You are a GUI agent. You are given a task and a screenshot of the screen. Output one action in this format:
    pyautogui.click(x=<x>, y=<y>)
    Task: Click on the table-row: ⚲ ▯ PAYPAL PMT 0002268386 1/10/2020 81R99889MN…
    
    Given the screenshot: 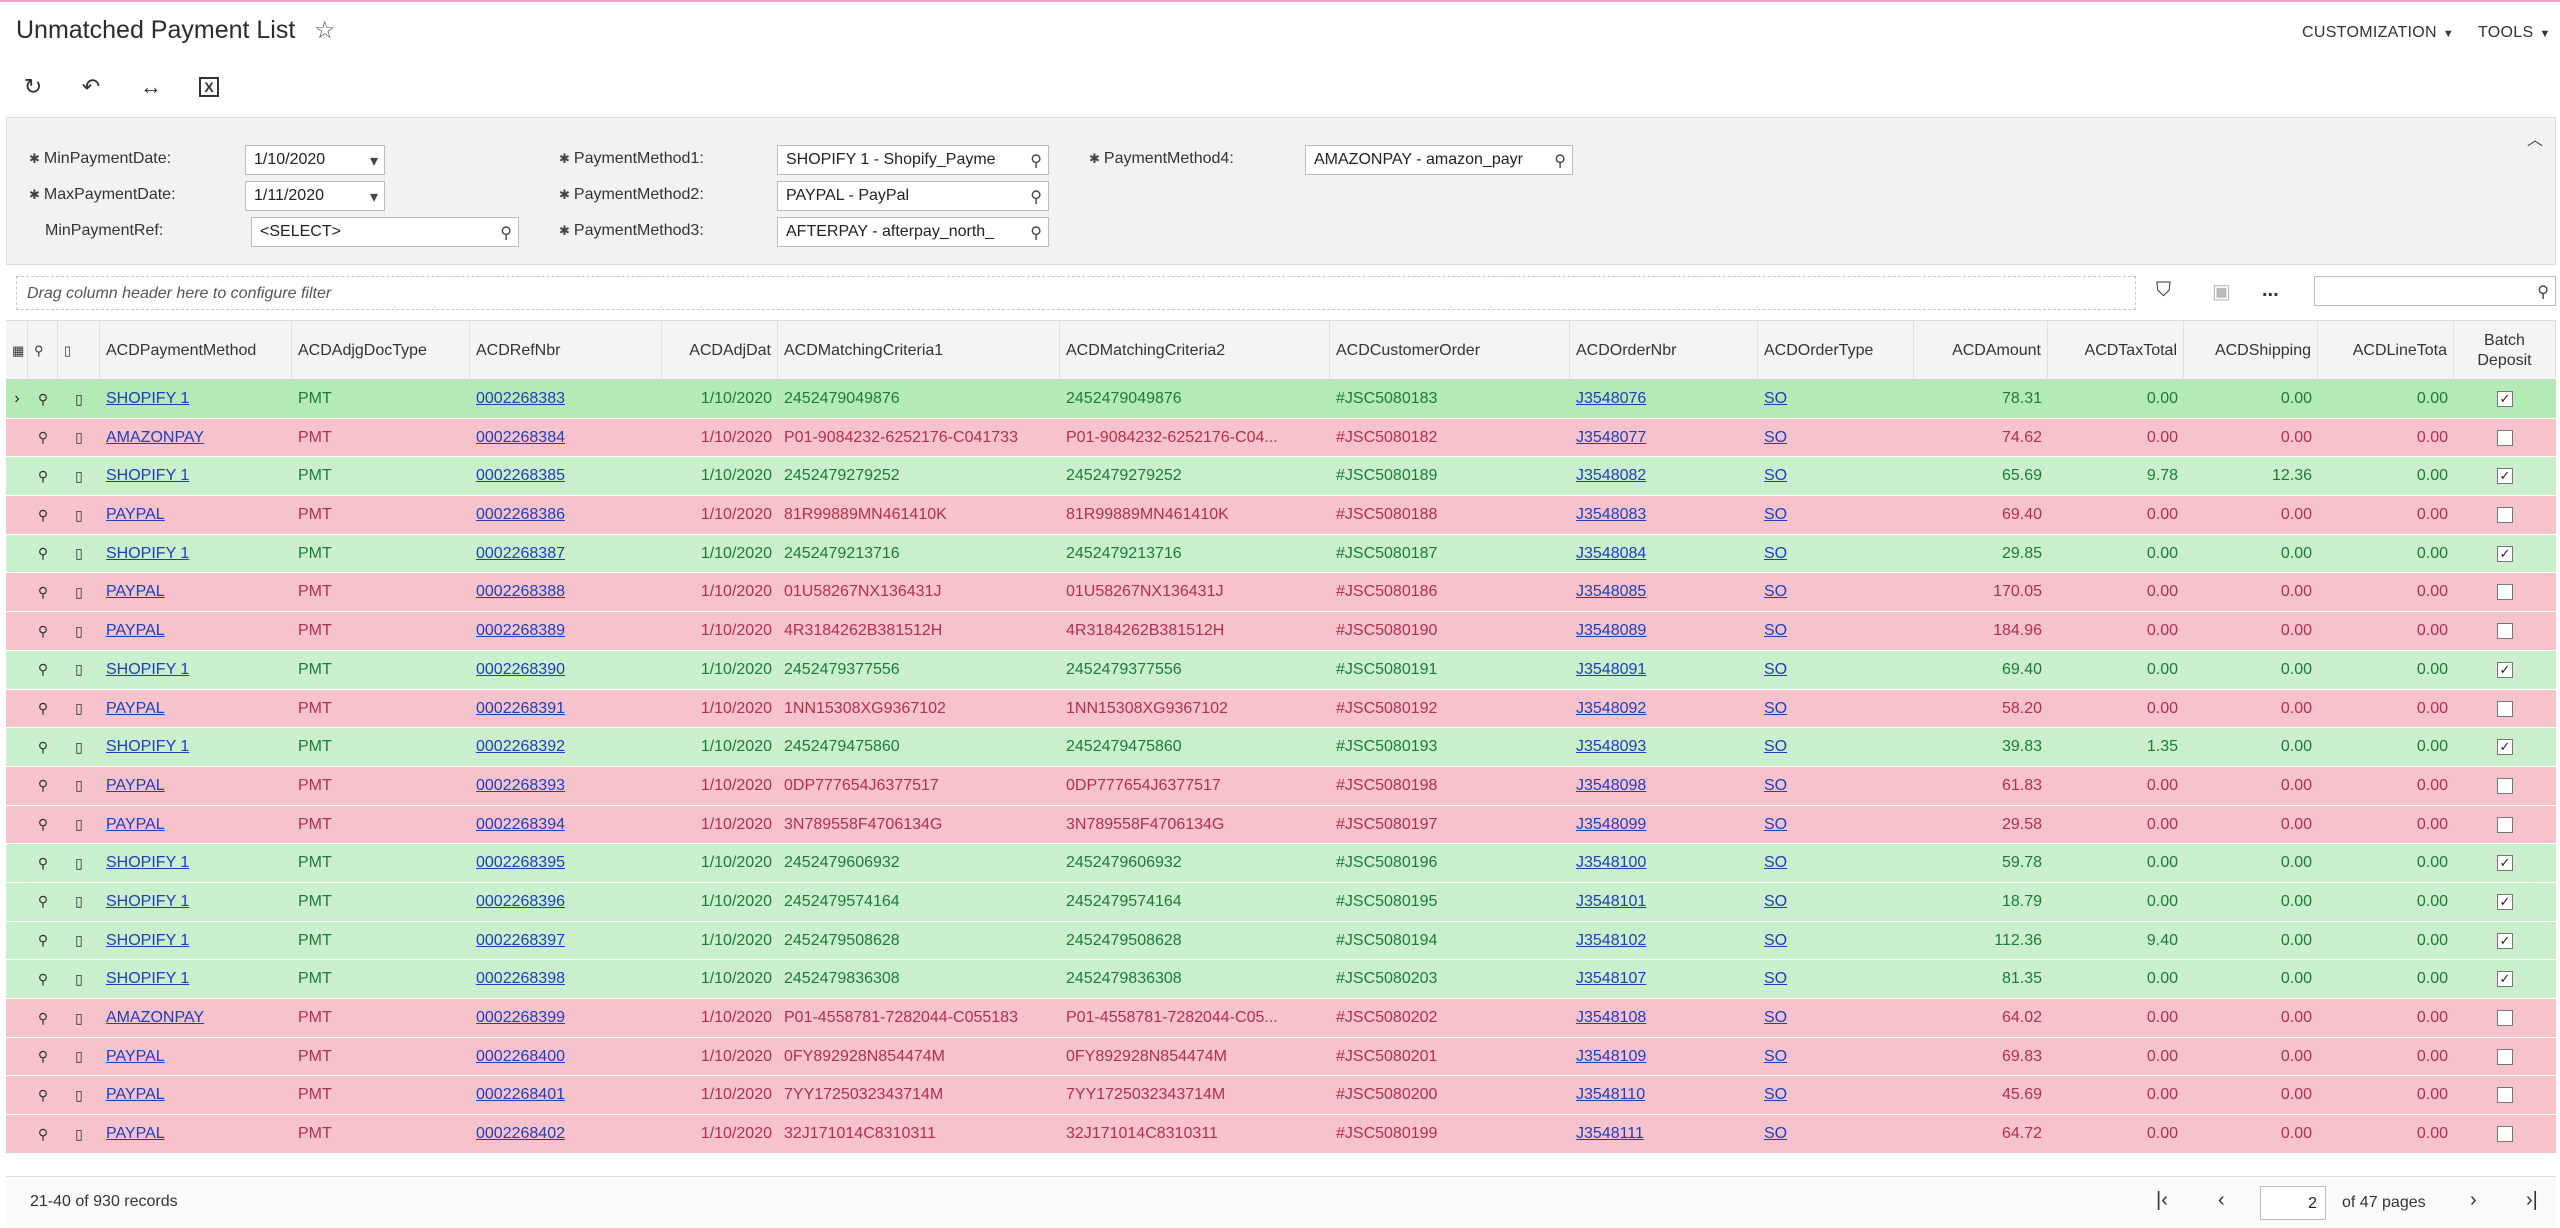 What is the action you would take?
    pyautogui.click(x=1281, y=515)
    